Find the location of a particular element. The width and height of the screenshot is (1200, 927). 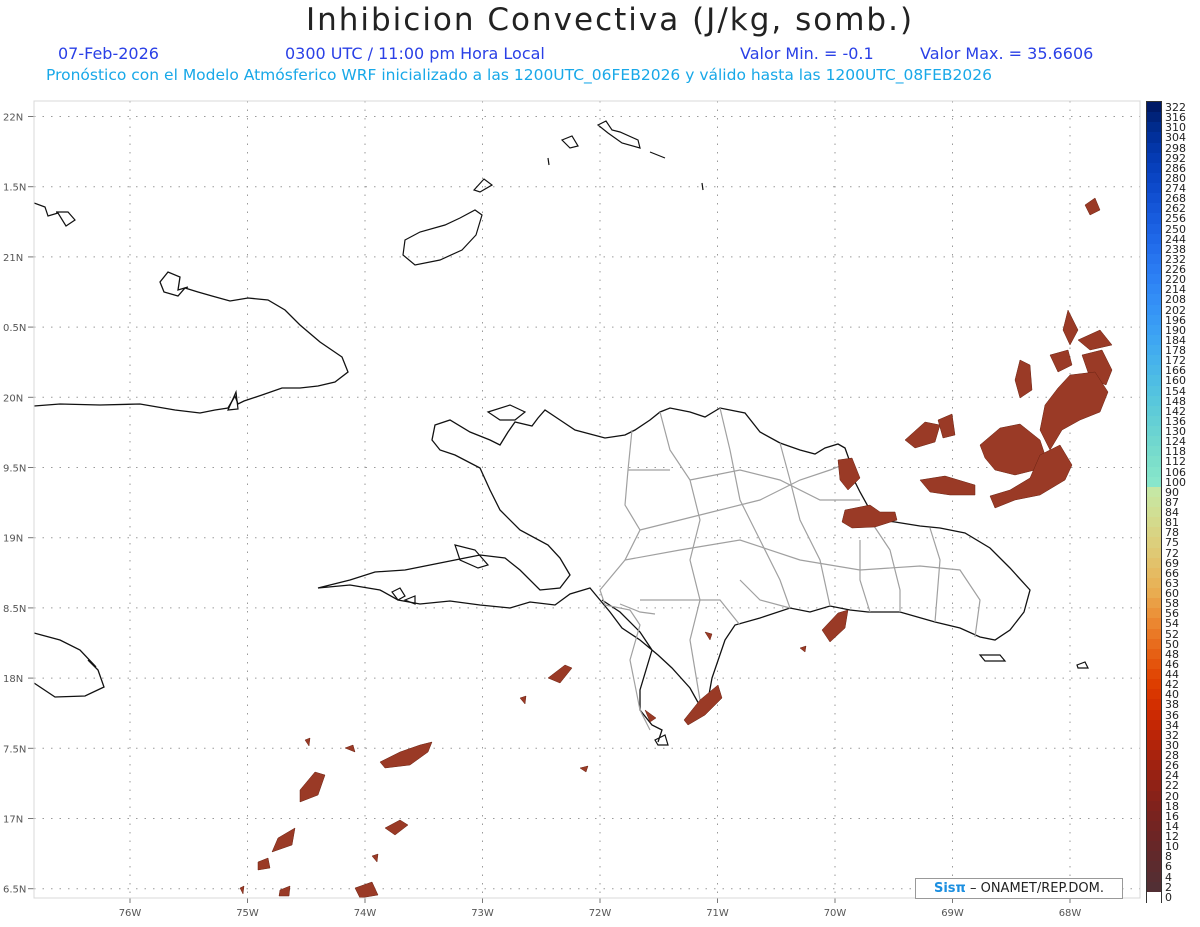

lon-label: 68W is located at coordinates (1070, 913).